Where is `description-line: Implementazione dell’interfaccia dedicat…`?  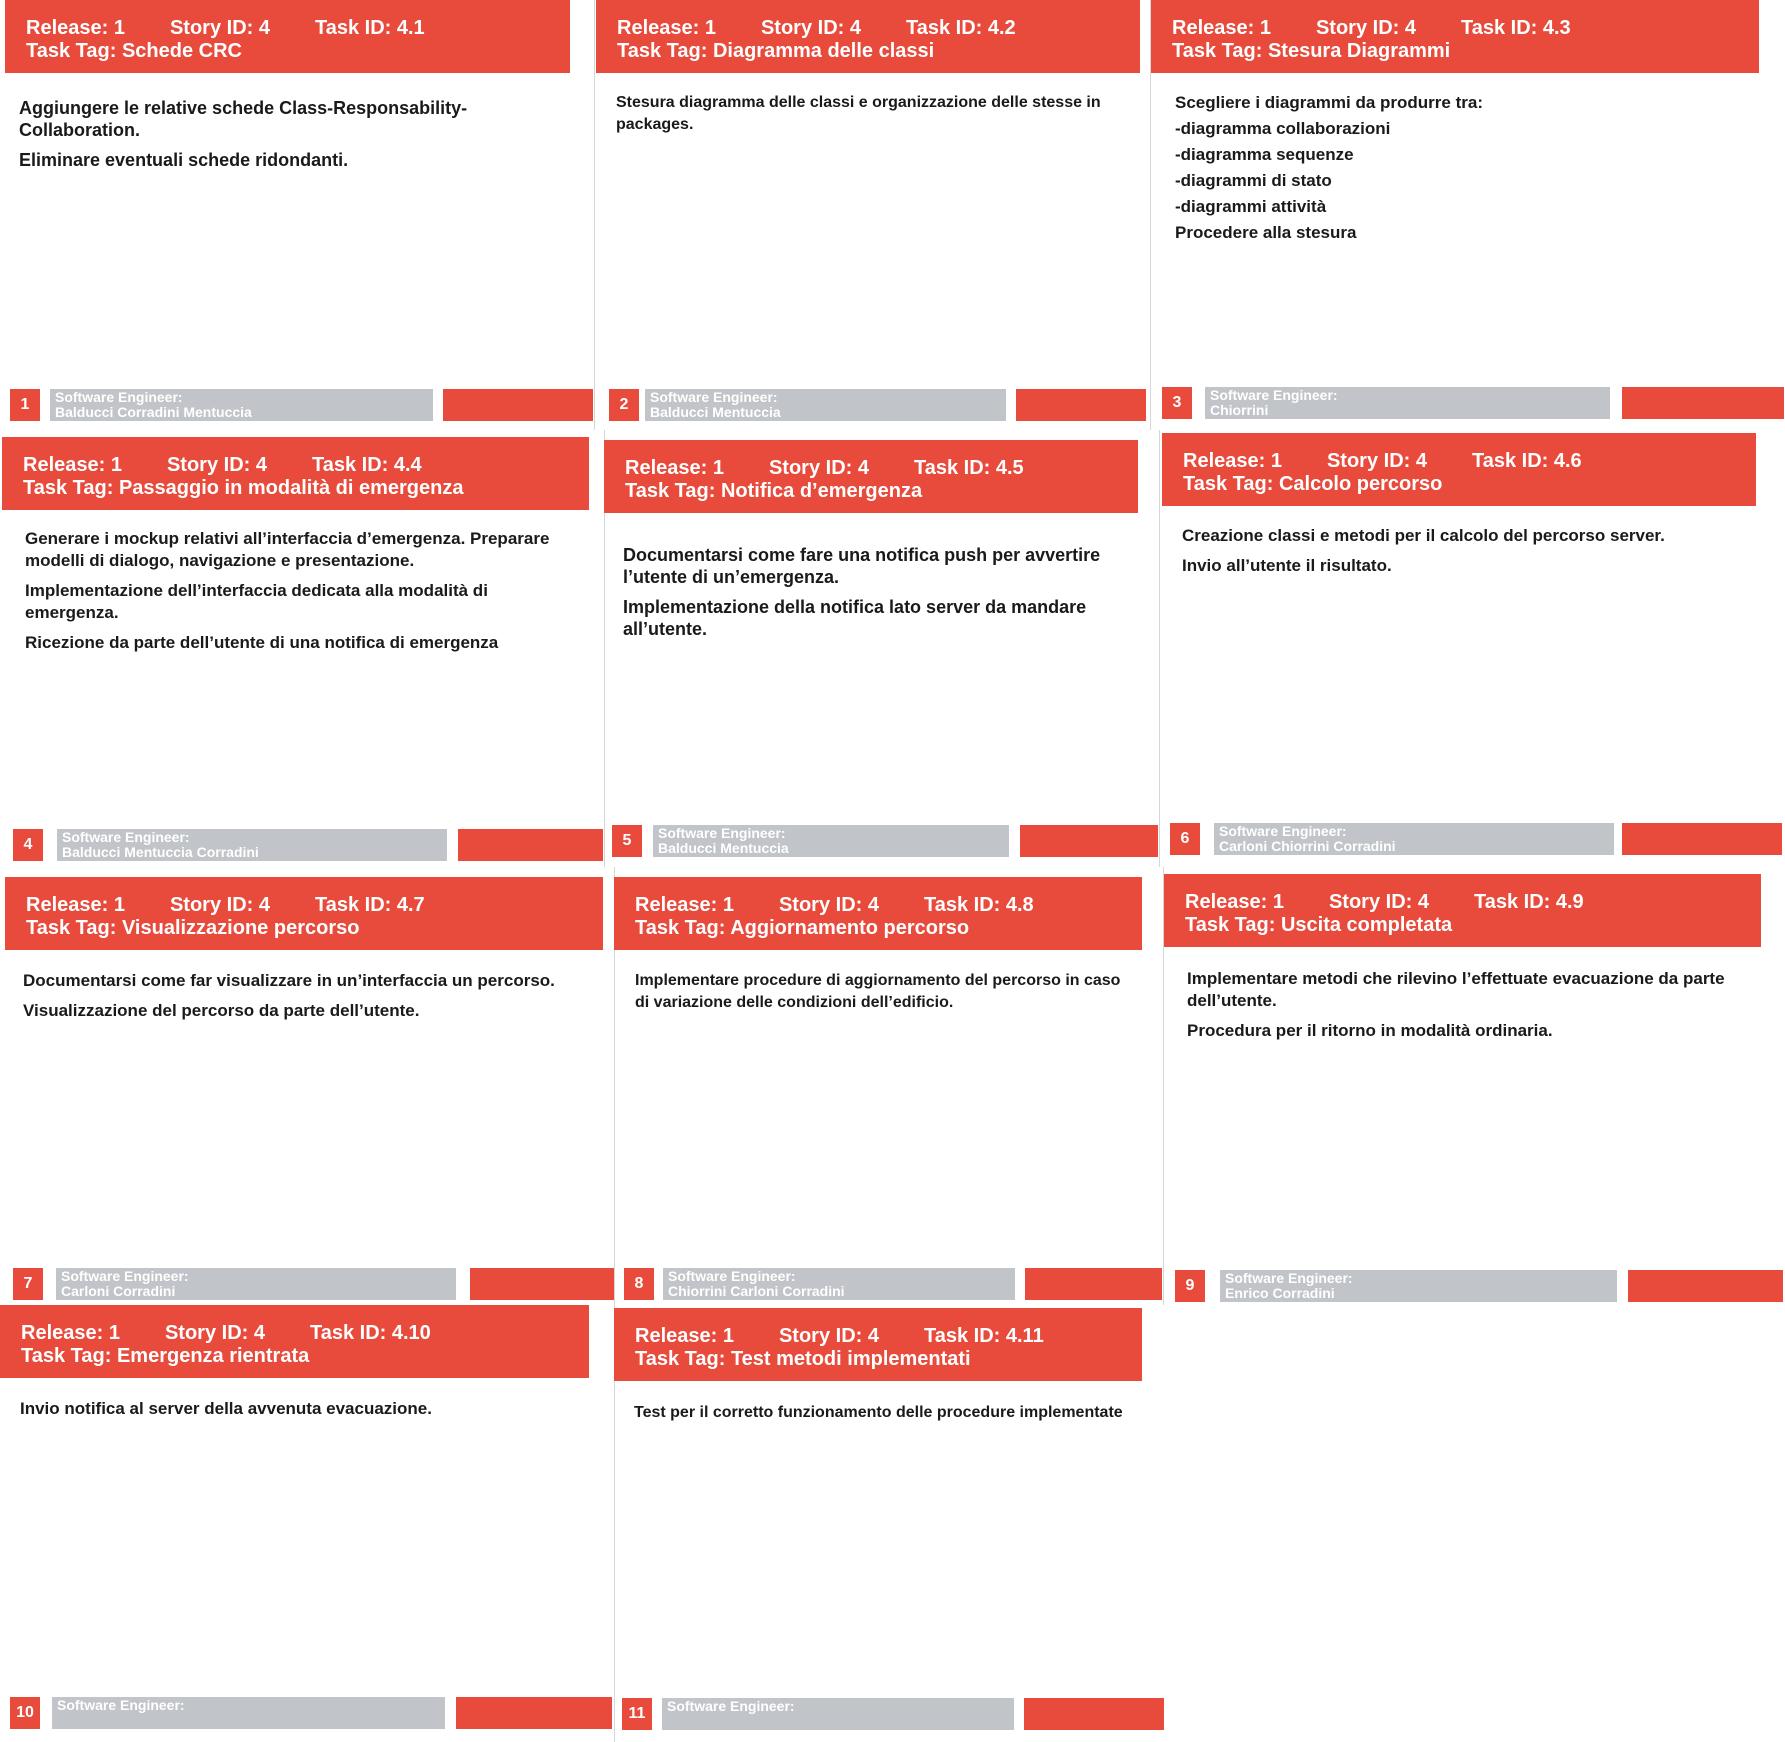 description-line: Implementazione dell’interfaccia dedicat… is located at coordinates (256, 601).